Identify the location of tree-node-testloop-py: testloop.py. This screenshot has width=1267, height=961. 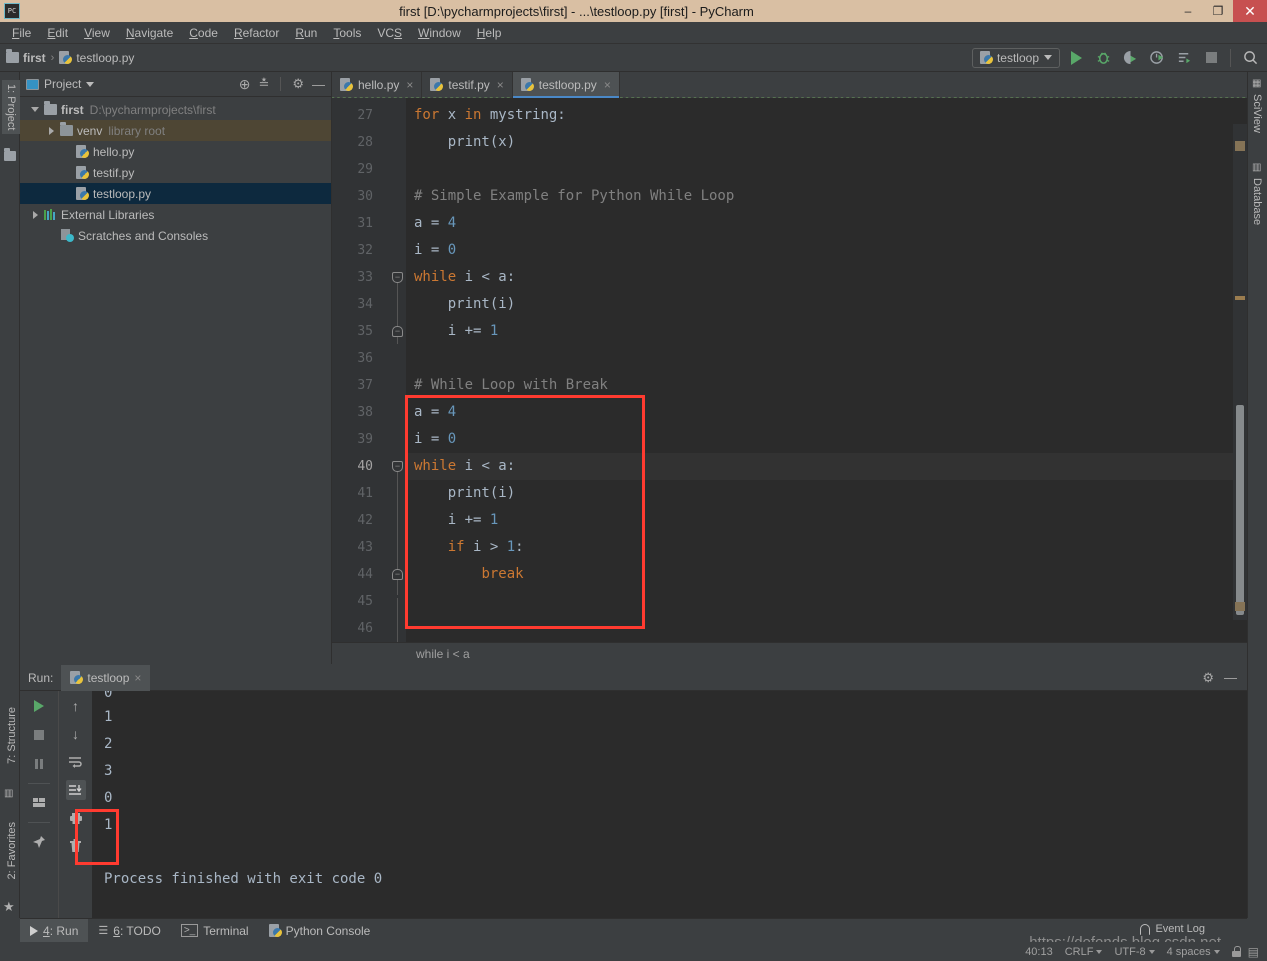
(175, 193).